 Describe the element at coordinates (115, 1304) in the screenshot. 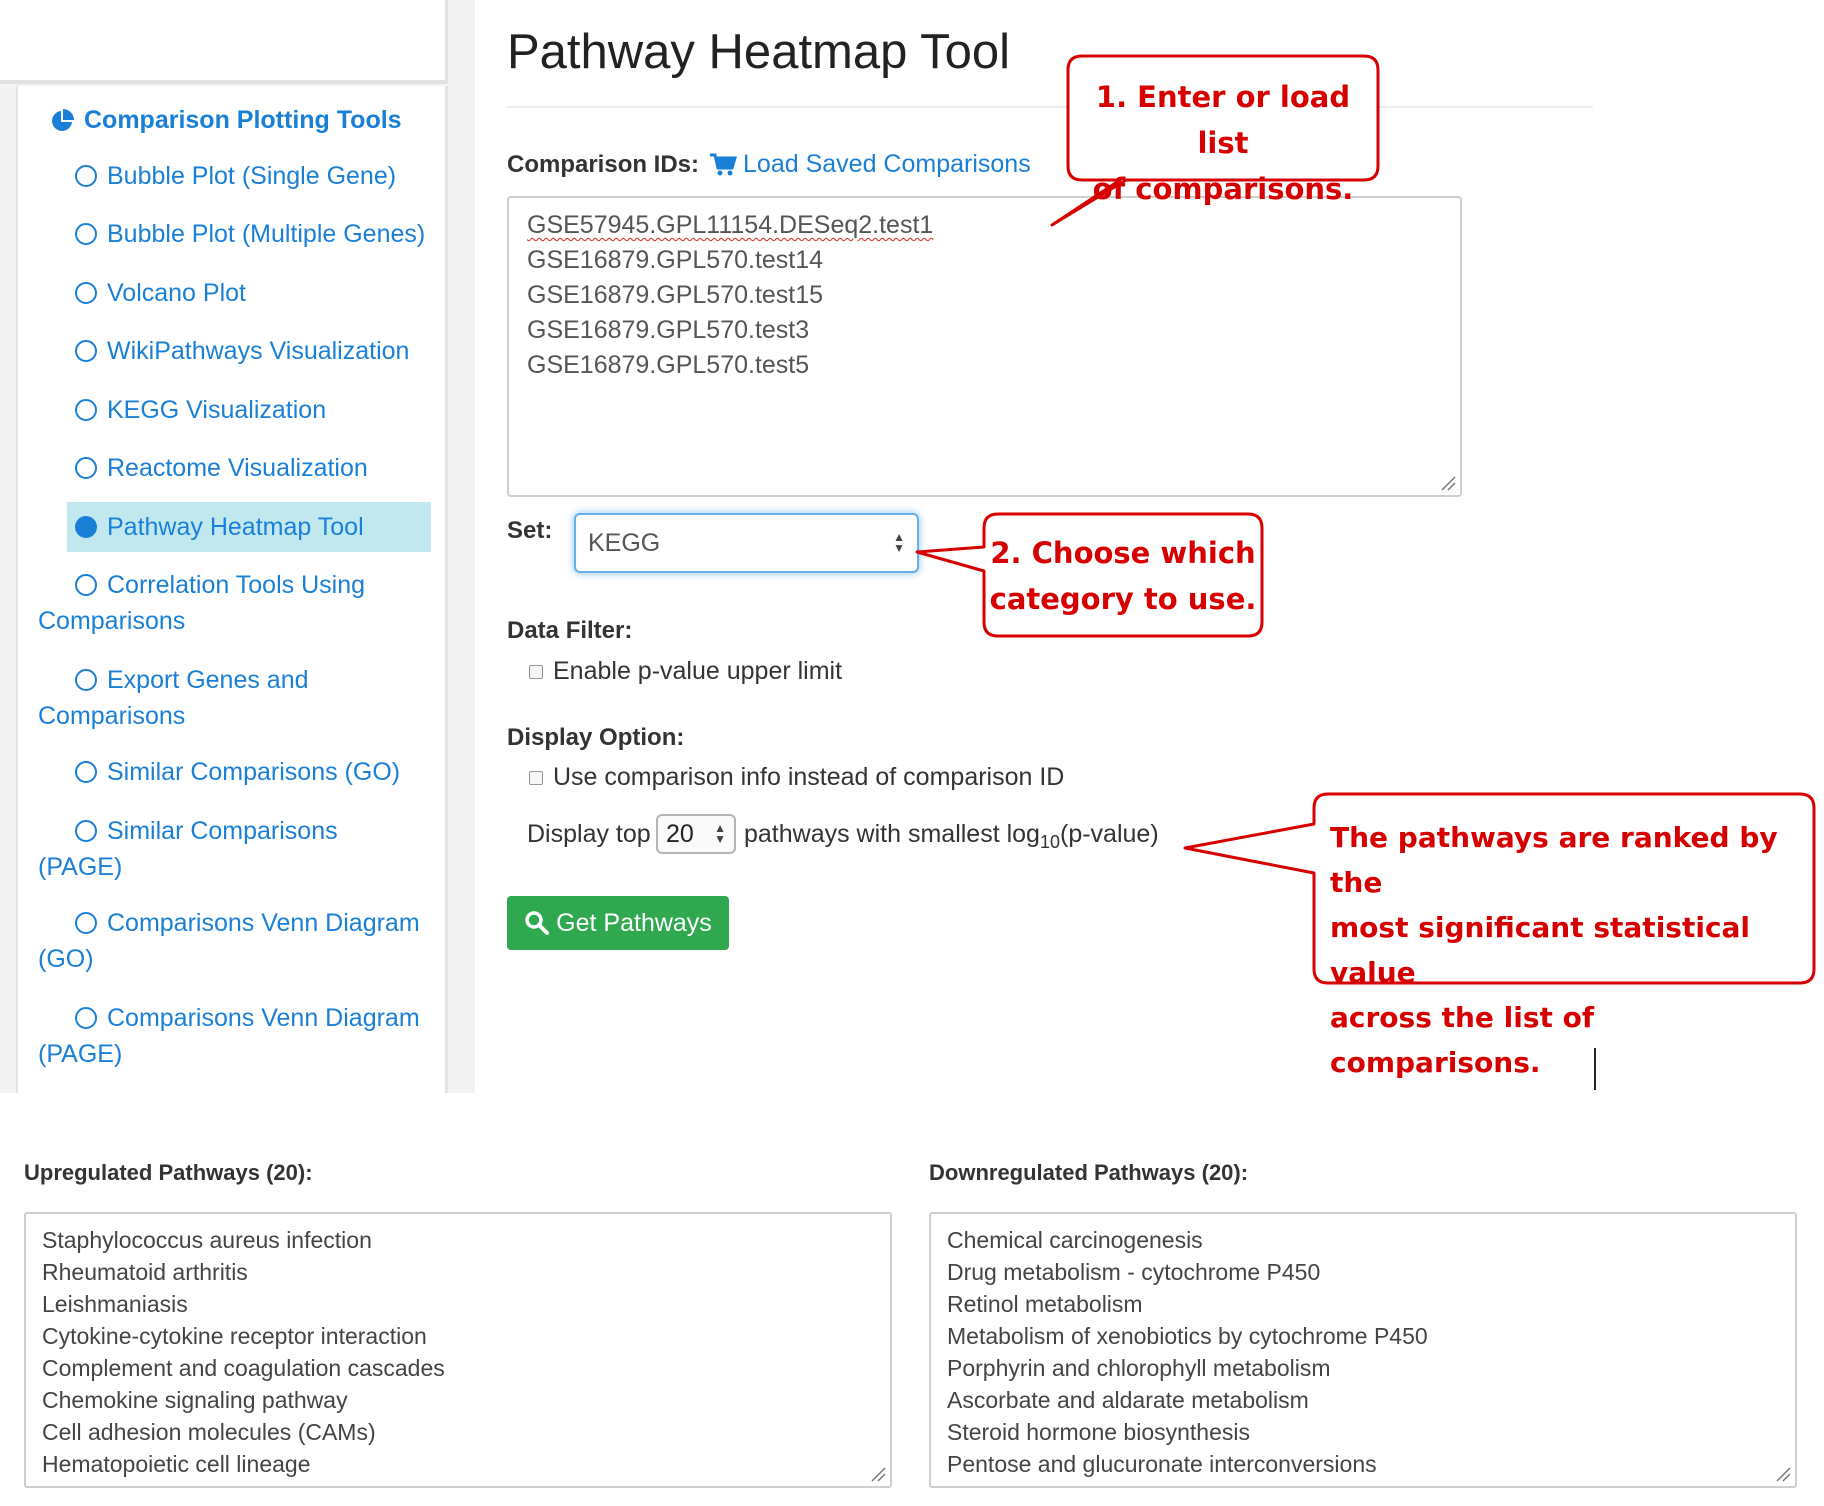

I see `list-item: Leishmaniasis` at that location.